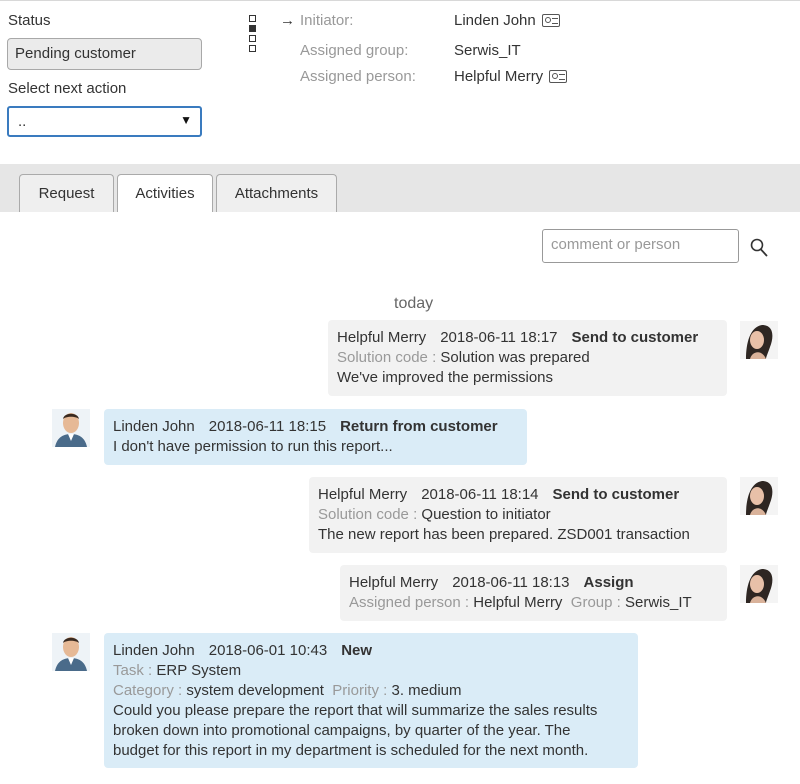  What do you see at coordinates (66, 193) in the screenshot?
I see `tab-request: Request` at bounding box center [66, 193].